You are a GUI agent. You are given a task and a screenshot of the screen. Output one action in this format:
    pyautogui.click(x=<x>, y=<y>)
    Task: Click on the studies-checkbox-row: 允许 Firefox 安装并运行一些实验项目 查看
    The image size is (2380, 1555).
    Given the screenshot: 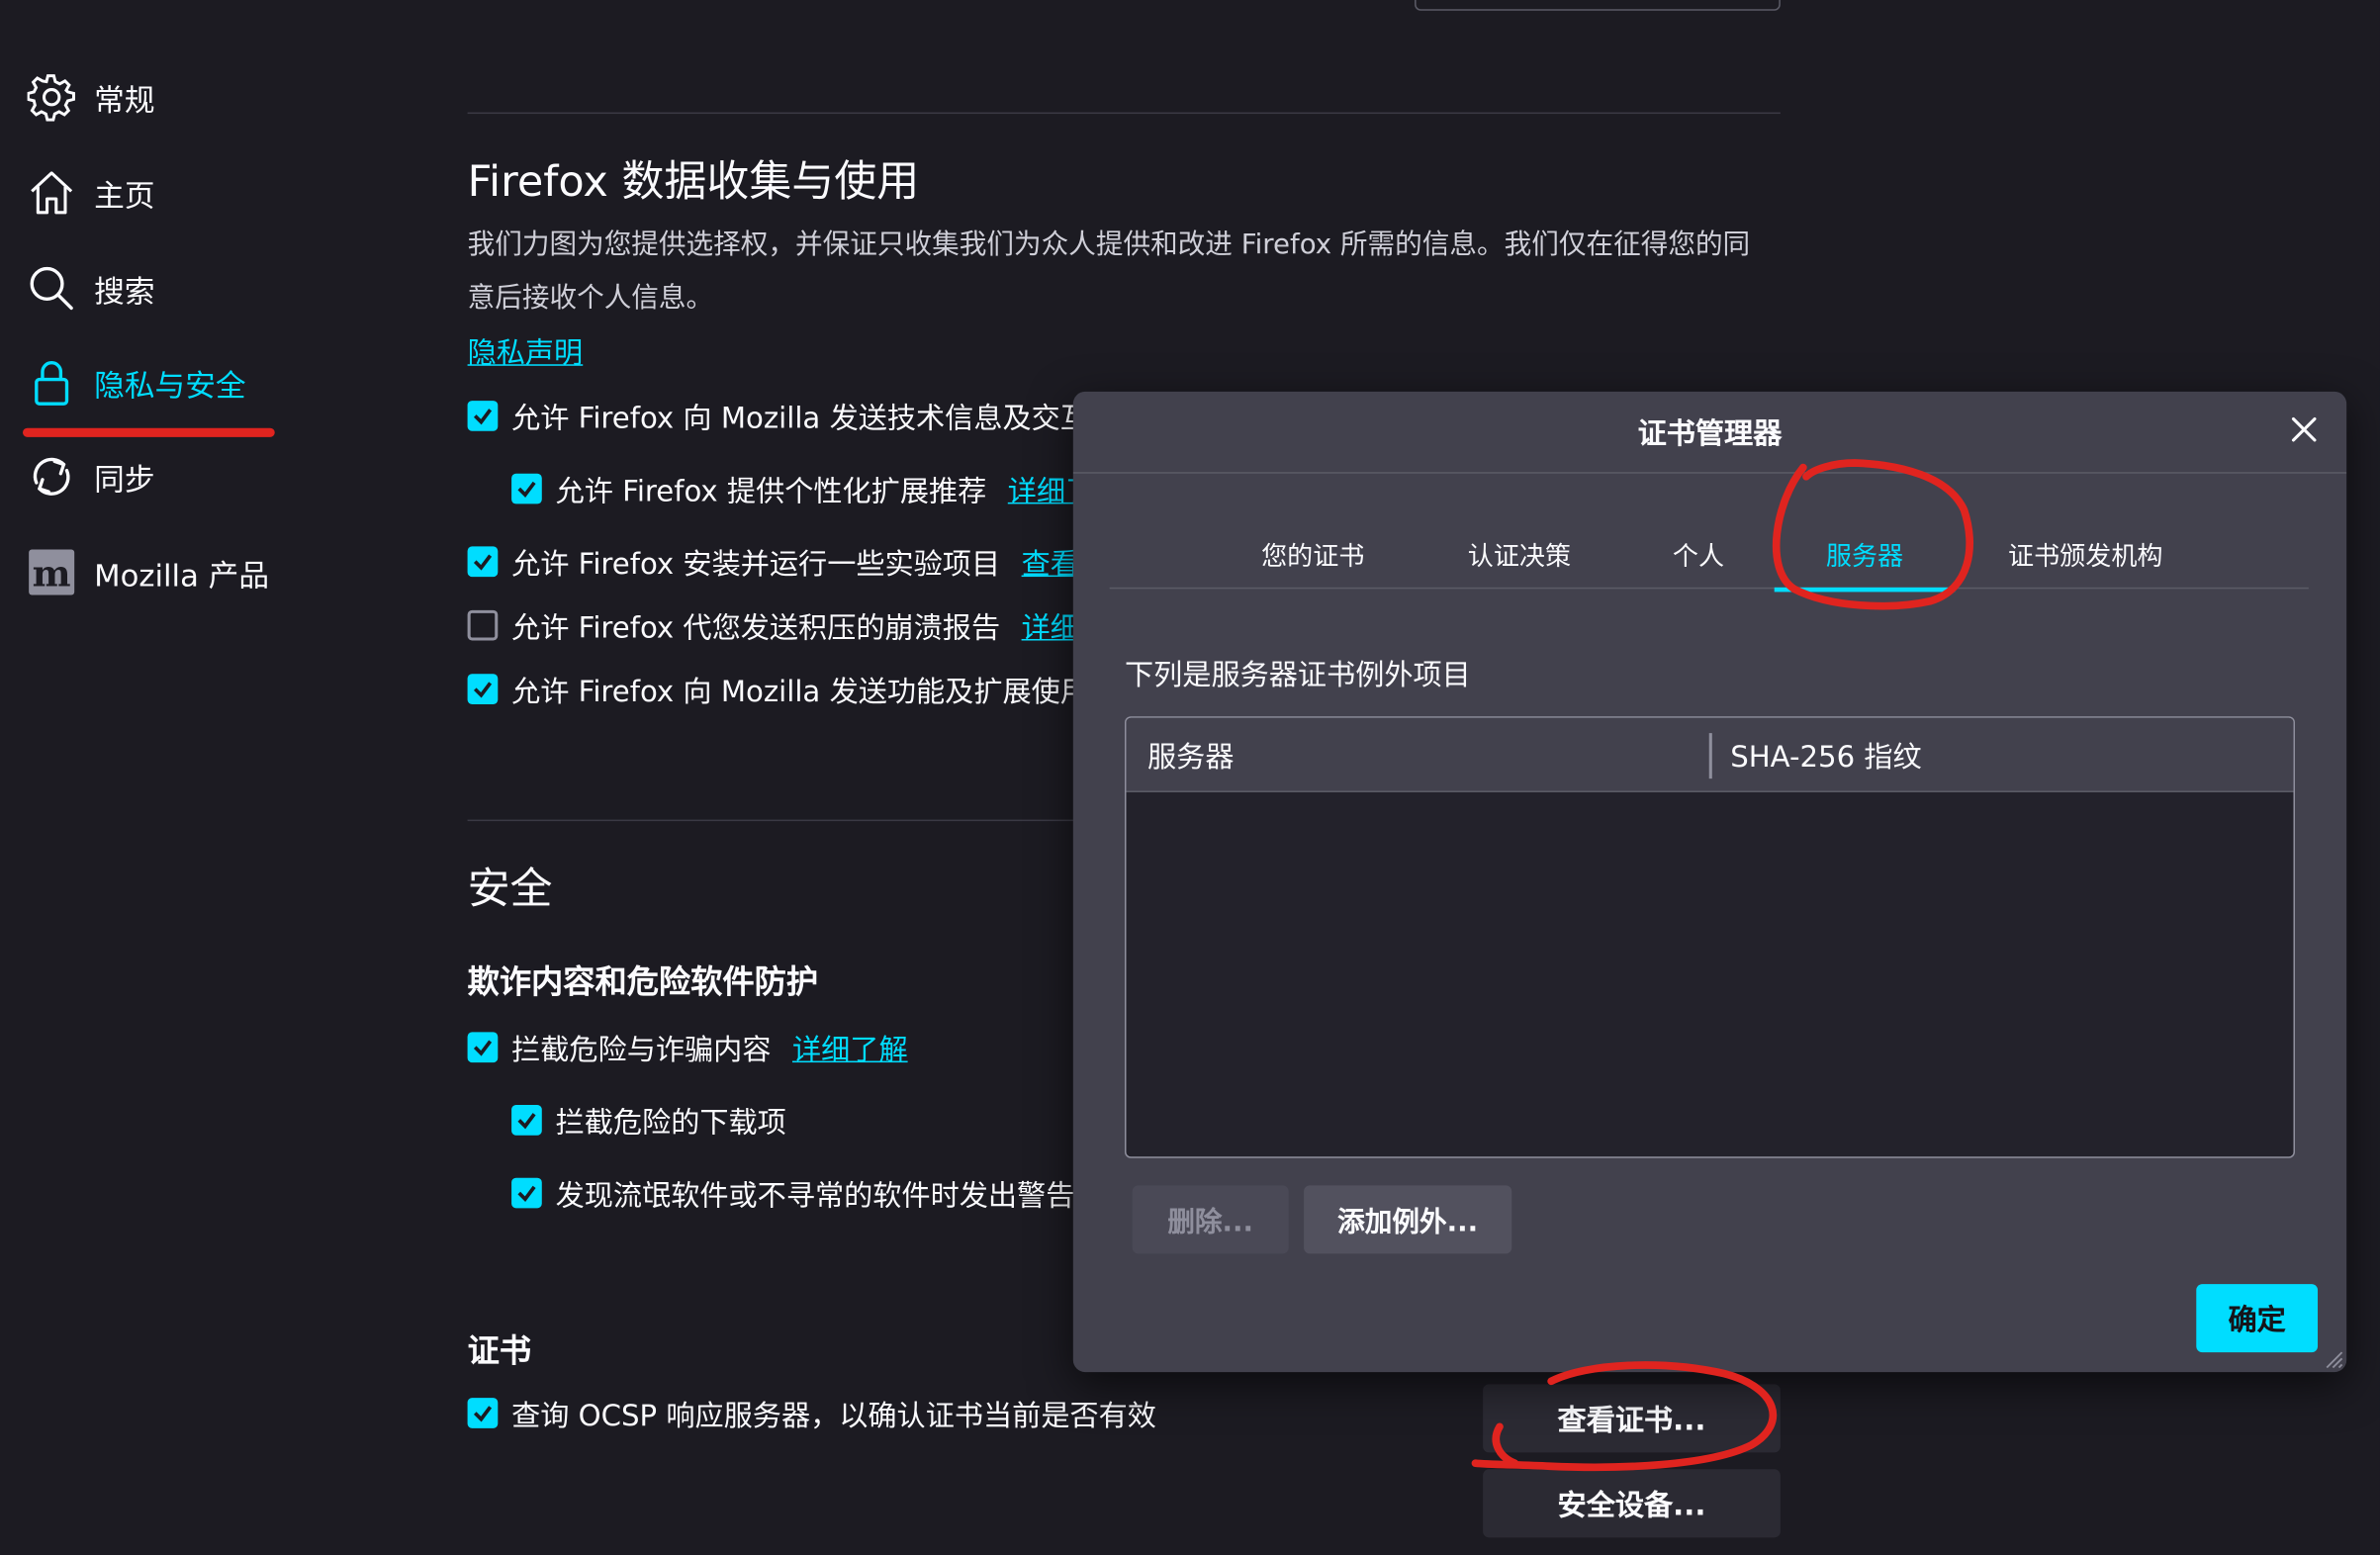 What is the action you would take?
    pyautogui.click(x=773, y=562)
    